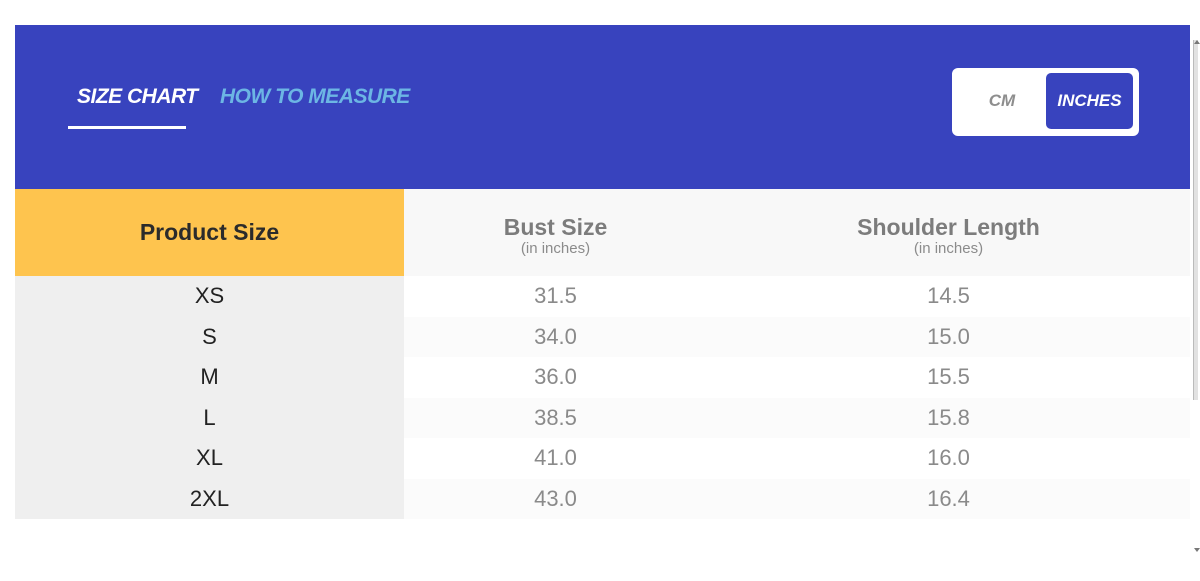  I want to click on size-cell: S, so click(209, 336).